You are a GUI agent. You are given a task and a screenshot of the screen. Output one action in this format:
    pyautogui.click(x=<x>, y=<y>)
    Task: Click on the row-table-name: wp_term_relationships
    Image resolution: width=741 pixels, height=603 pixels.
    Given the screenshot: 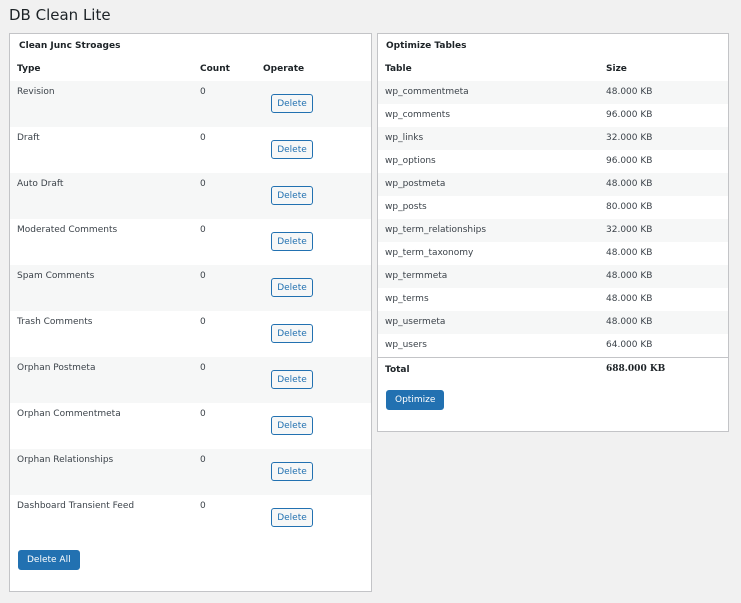 What is the action you would take?
    pyautogui.click(x=436, y=230)
    